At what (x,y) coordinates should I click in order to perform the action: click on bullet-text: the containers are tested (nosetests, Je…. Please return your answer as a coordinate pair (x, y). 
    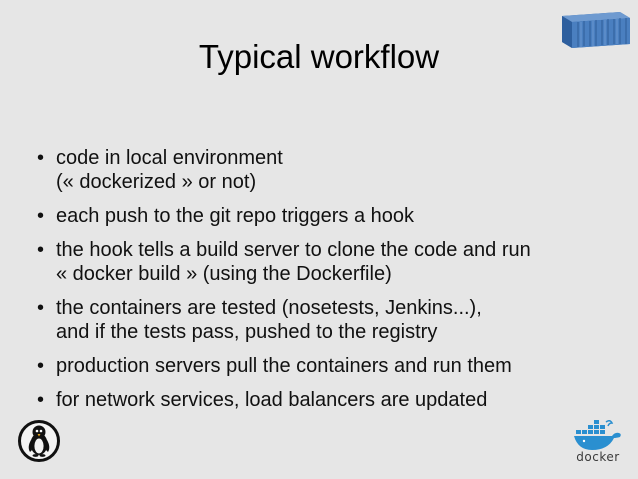
    Looking at the image, I should click on (269, 308).